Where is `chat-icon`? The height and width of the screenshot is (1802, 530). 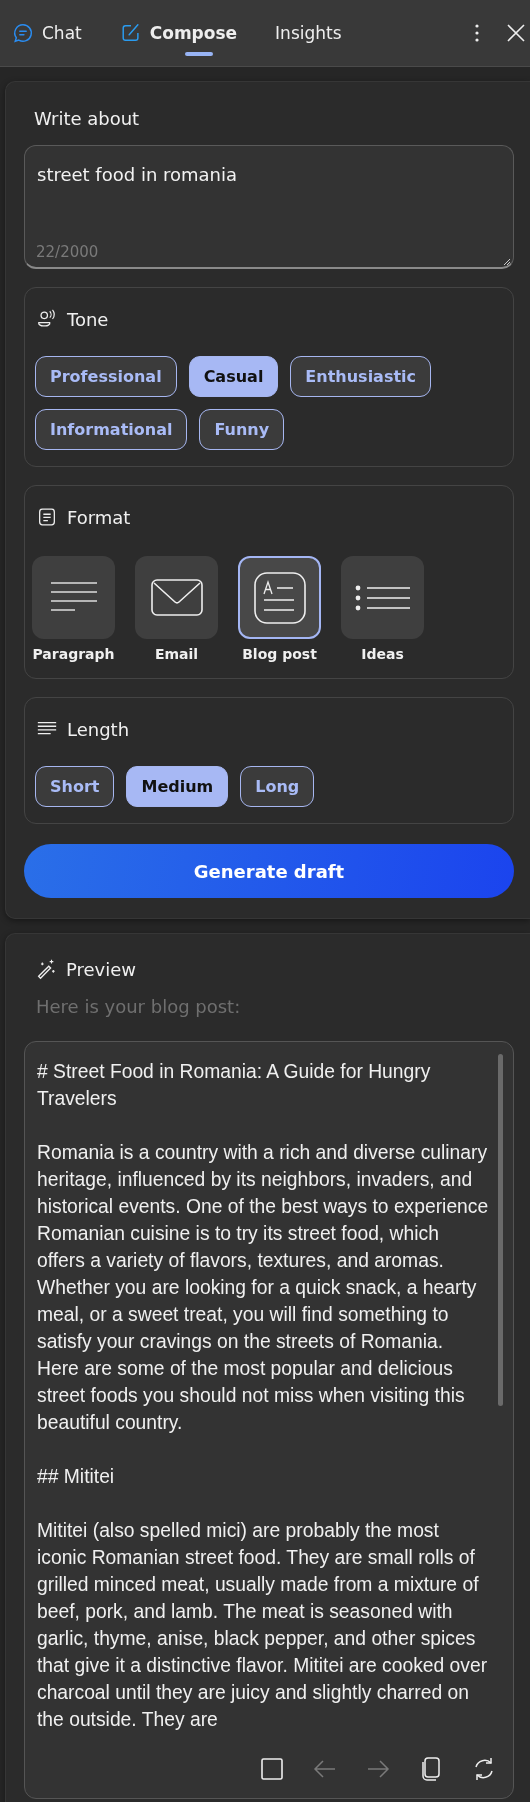
chat-icon is located at coordinates (23, 33).